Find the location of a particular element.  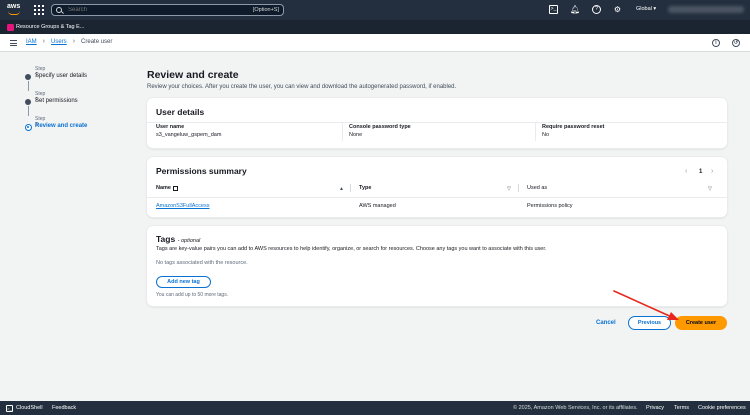

pagination-current-page: 1 is located at coordinates (700, 172).